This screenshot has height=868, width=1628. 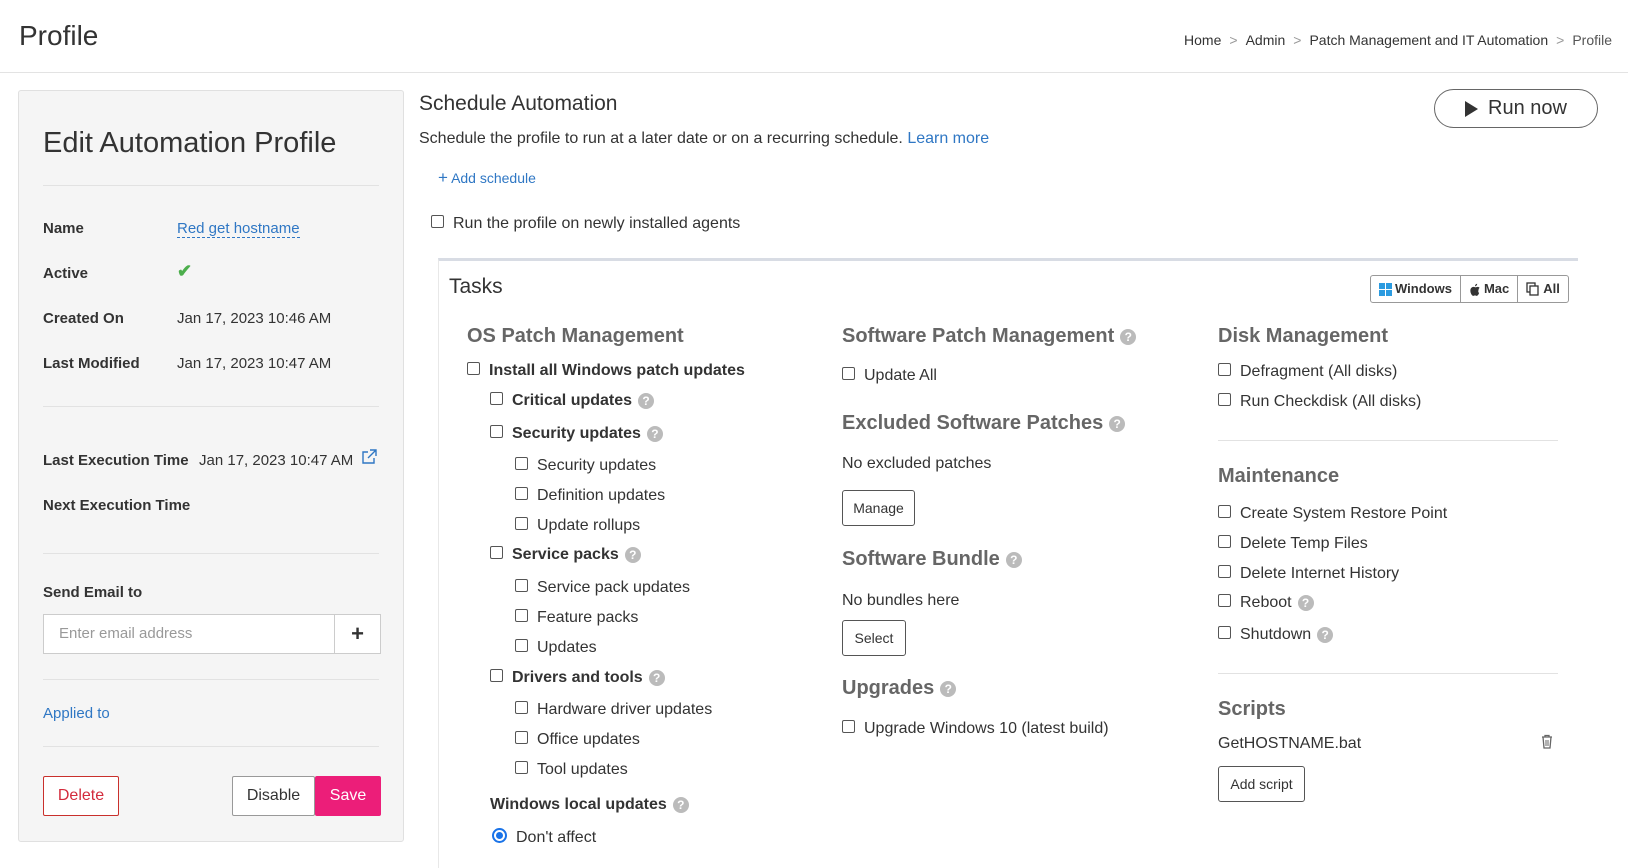 What do you see at coordinates (578, 804) in the screenshot?
I see `local-updates-label: Windows local updates` at bounding box center [578, 804].